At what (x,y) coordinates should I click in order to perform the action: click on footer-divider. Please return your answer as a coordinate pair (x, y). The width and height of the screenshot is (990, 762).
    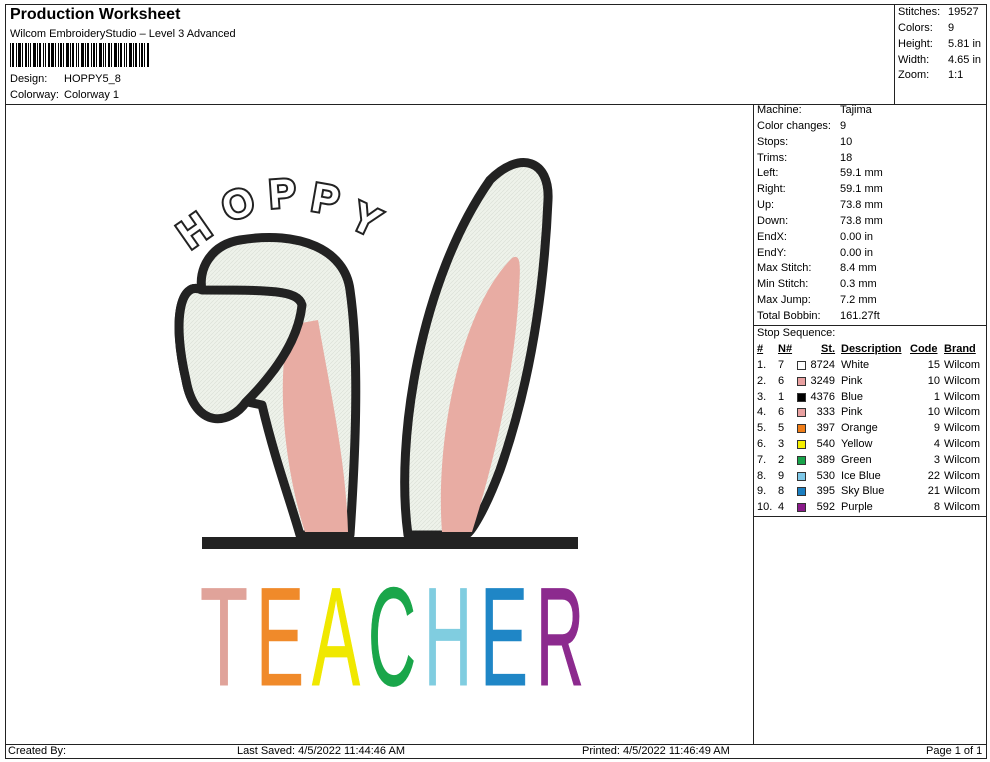
    Looking at the image, I should click on (496, 744).